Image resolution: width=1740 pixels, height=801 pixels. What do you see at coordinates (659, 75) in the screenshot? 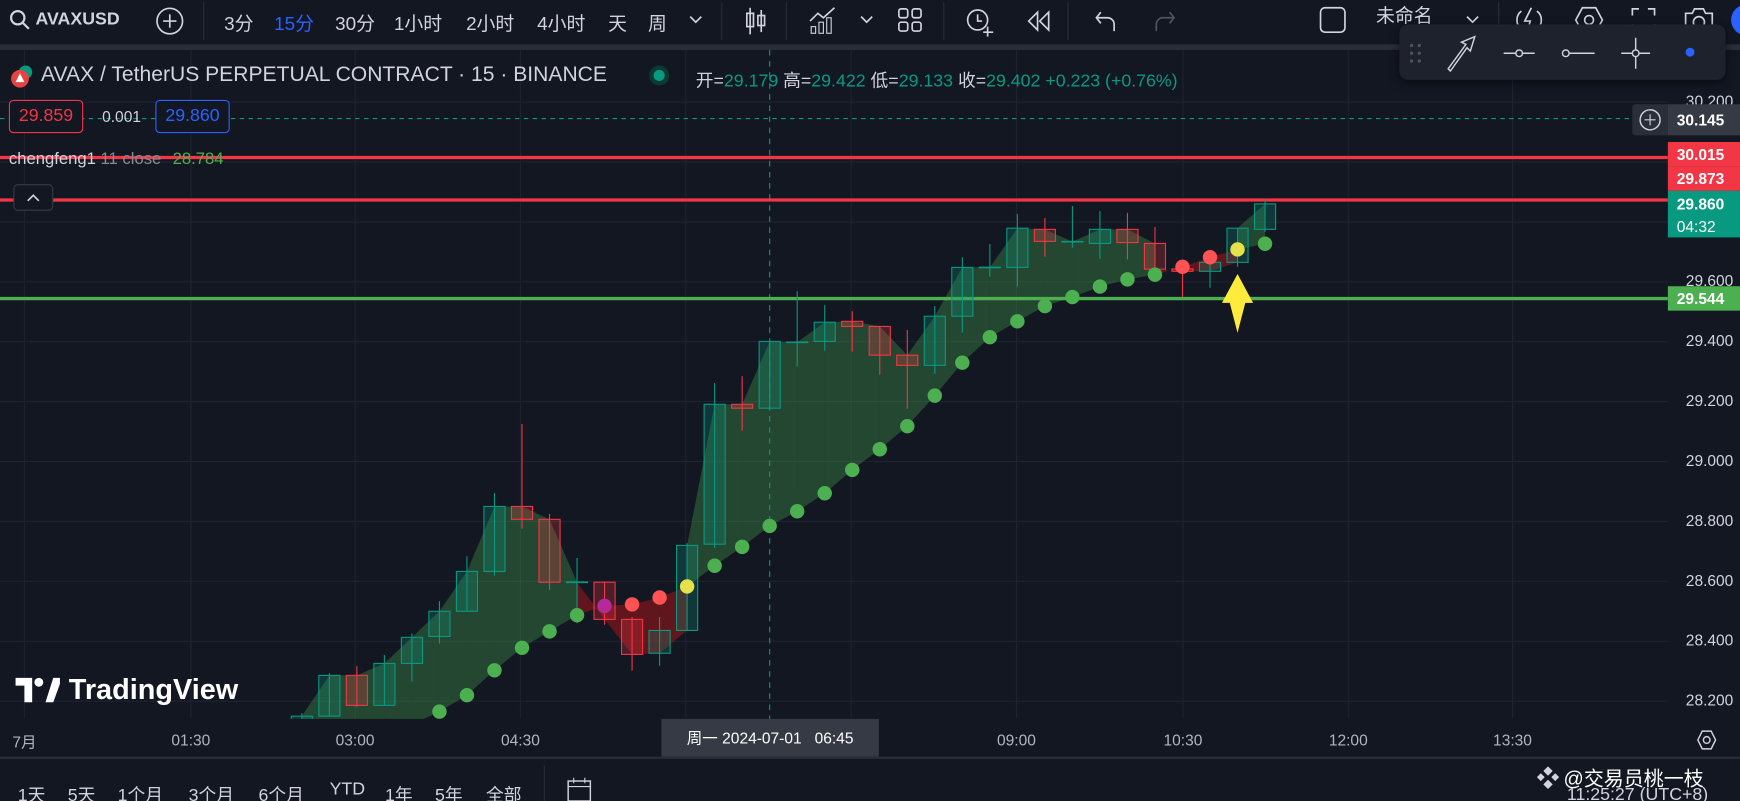
I see `market-status-icon` at bounding box center [659, 75].